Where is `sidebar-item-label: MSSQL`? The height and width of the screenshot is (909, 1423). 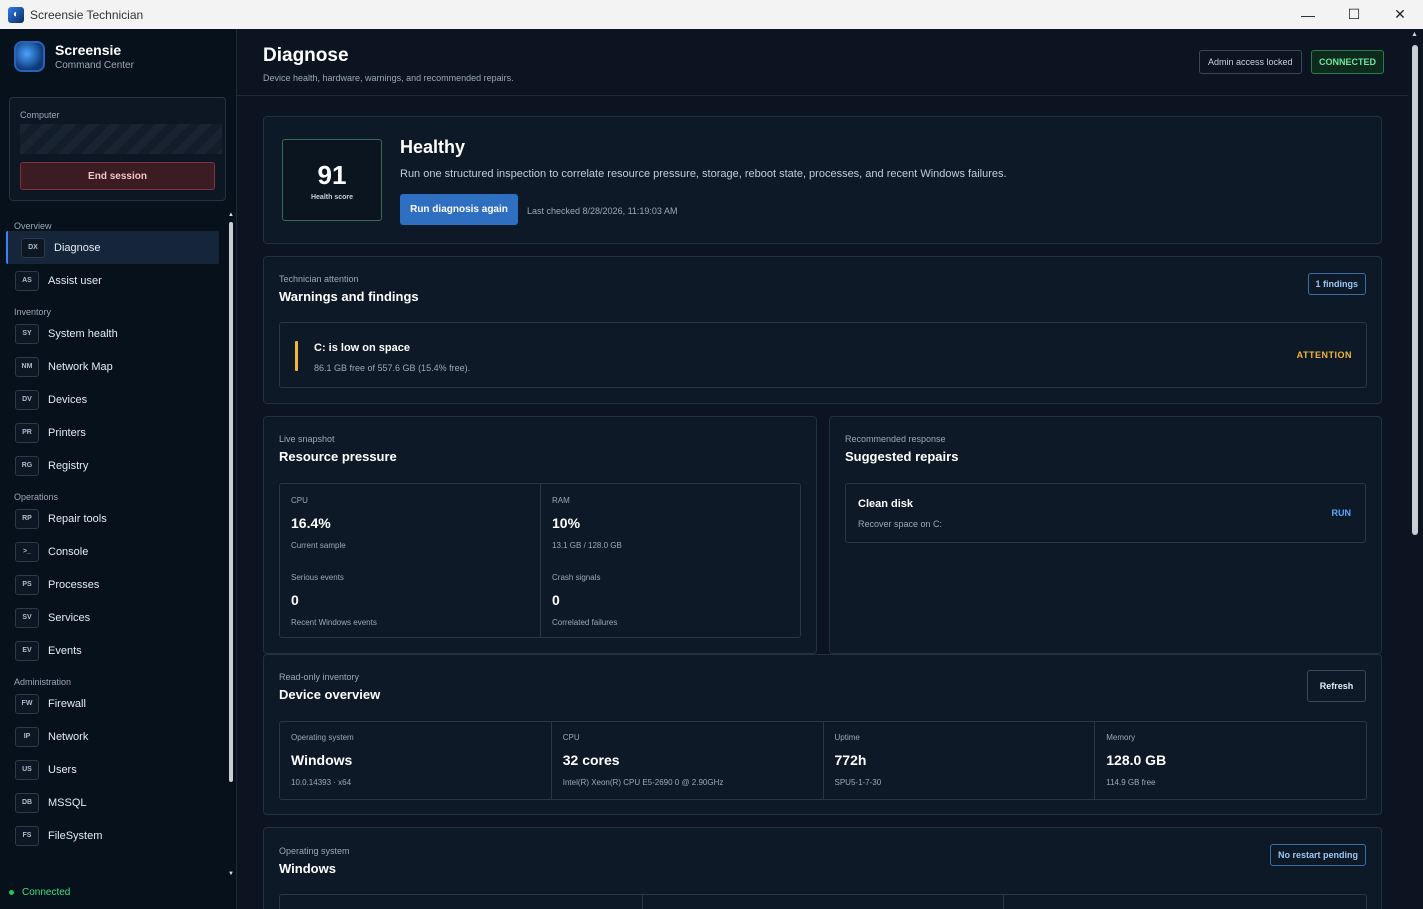
sidebar-item-label: MSSQL is located at coordinates (67, 802).